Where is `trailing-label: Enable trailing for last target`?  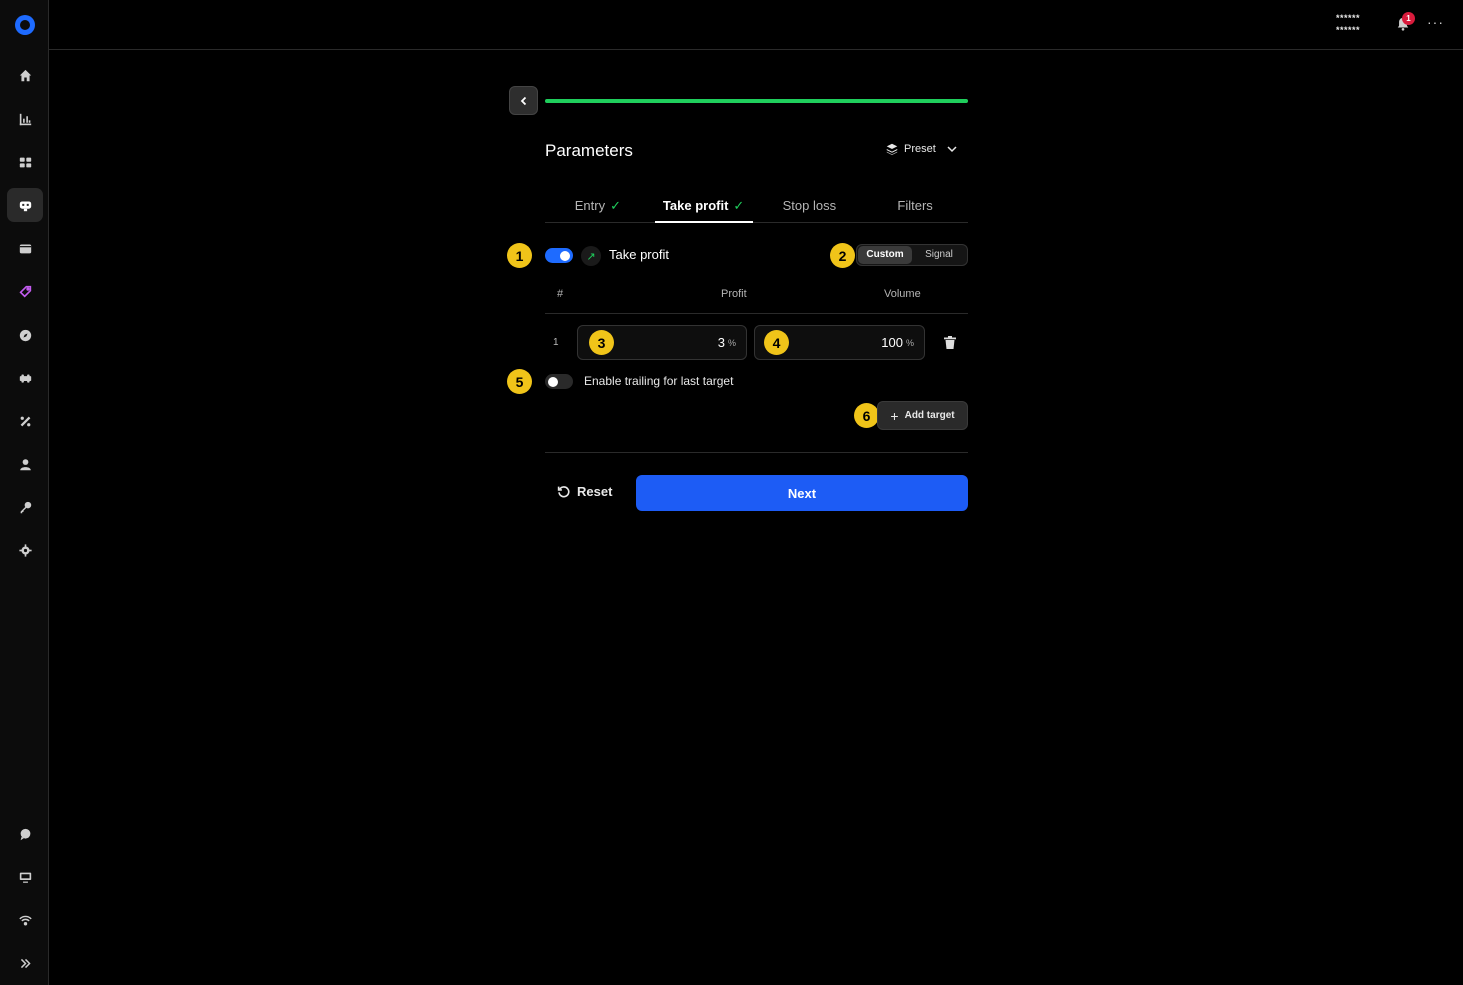 trailing-label: Enable trailing for last target is located at coordinates (659, 381).